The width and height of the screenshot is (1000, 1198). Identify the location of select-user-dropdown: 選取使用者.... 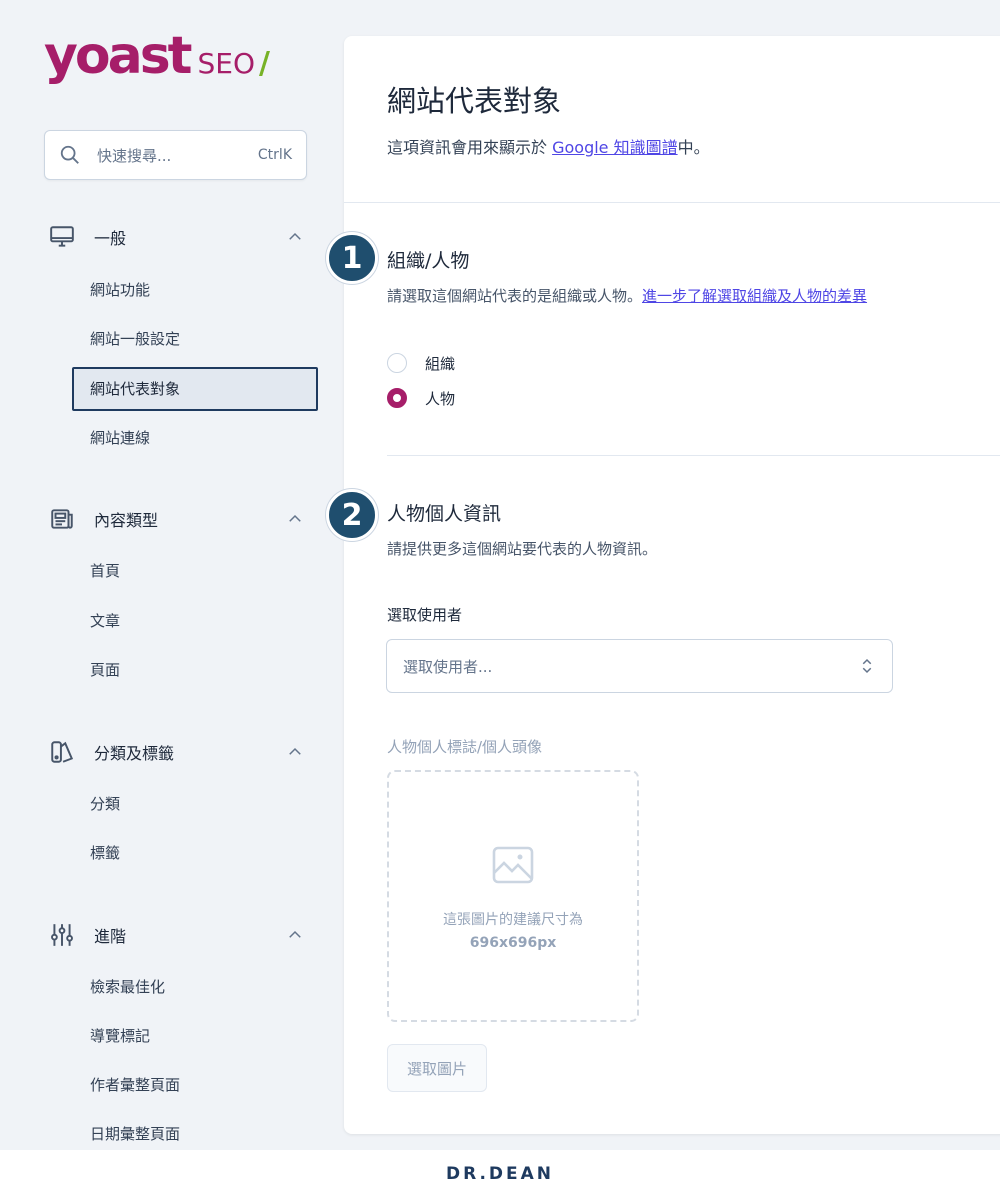
(639, 666).